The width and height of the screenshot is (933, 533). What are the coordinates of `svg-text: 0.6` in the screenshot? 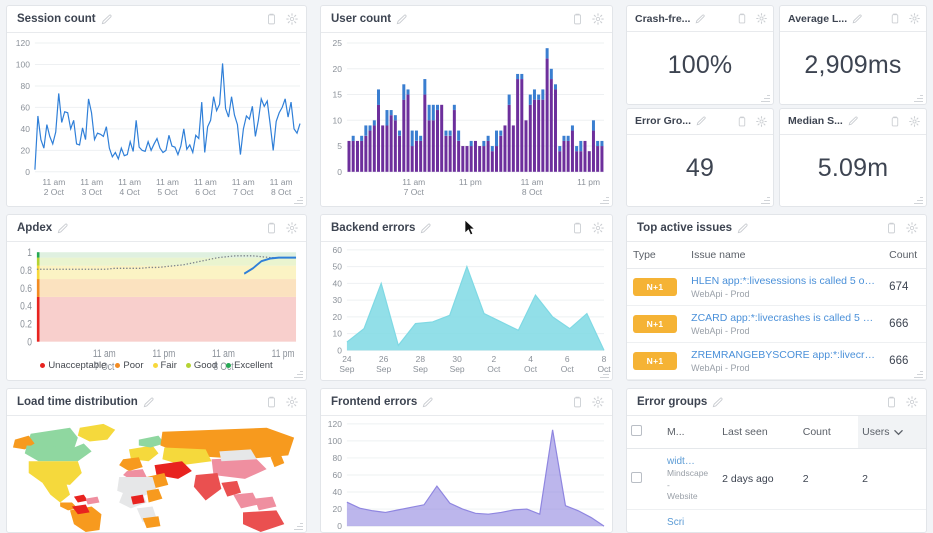 It's located at (26, 289).